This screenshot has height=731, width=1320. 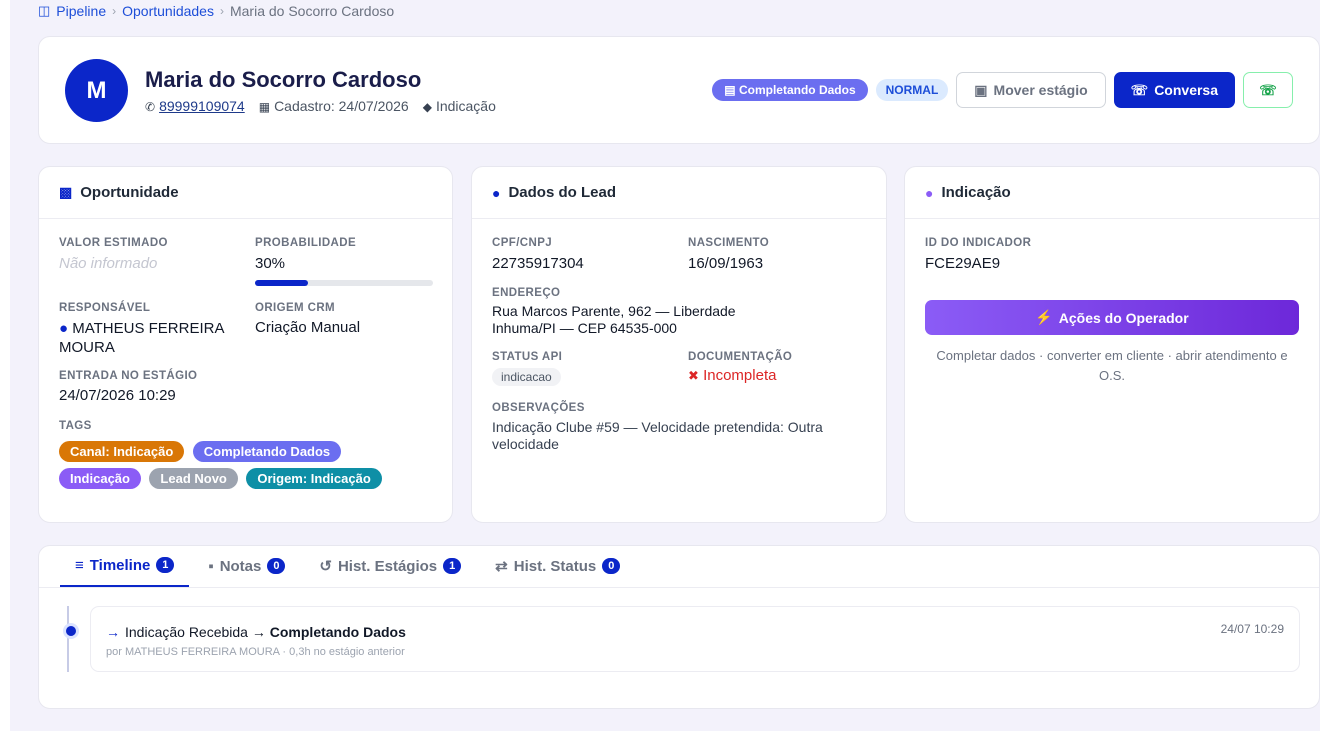 I want to click on indicacao-card-header: ● Indicação, so click(x=1112, y=193).